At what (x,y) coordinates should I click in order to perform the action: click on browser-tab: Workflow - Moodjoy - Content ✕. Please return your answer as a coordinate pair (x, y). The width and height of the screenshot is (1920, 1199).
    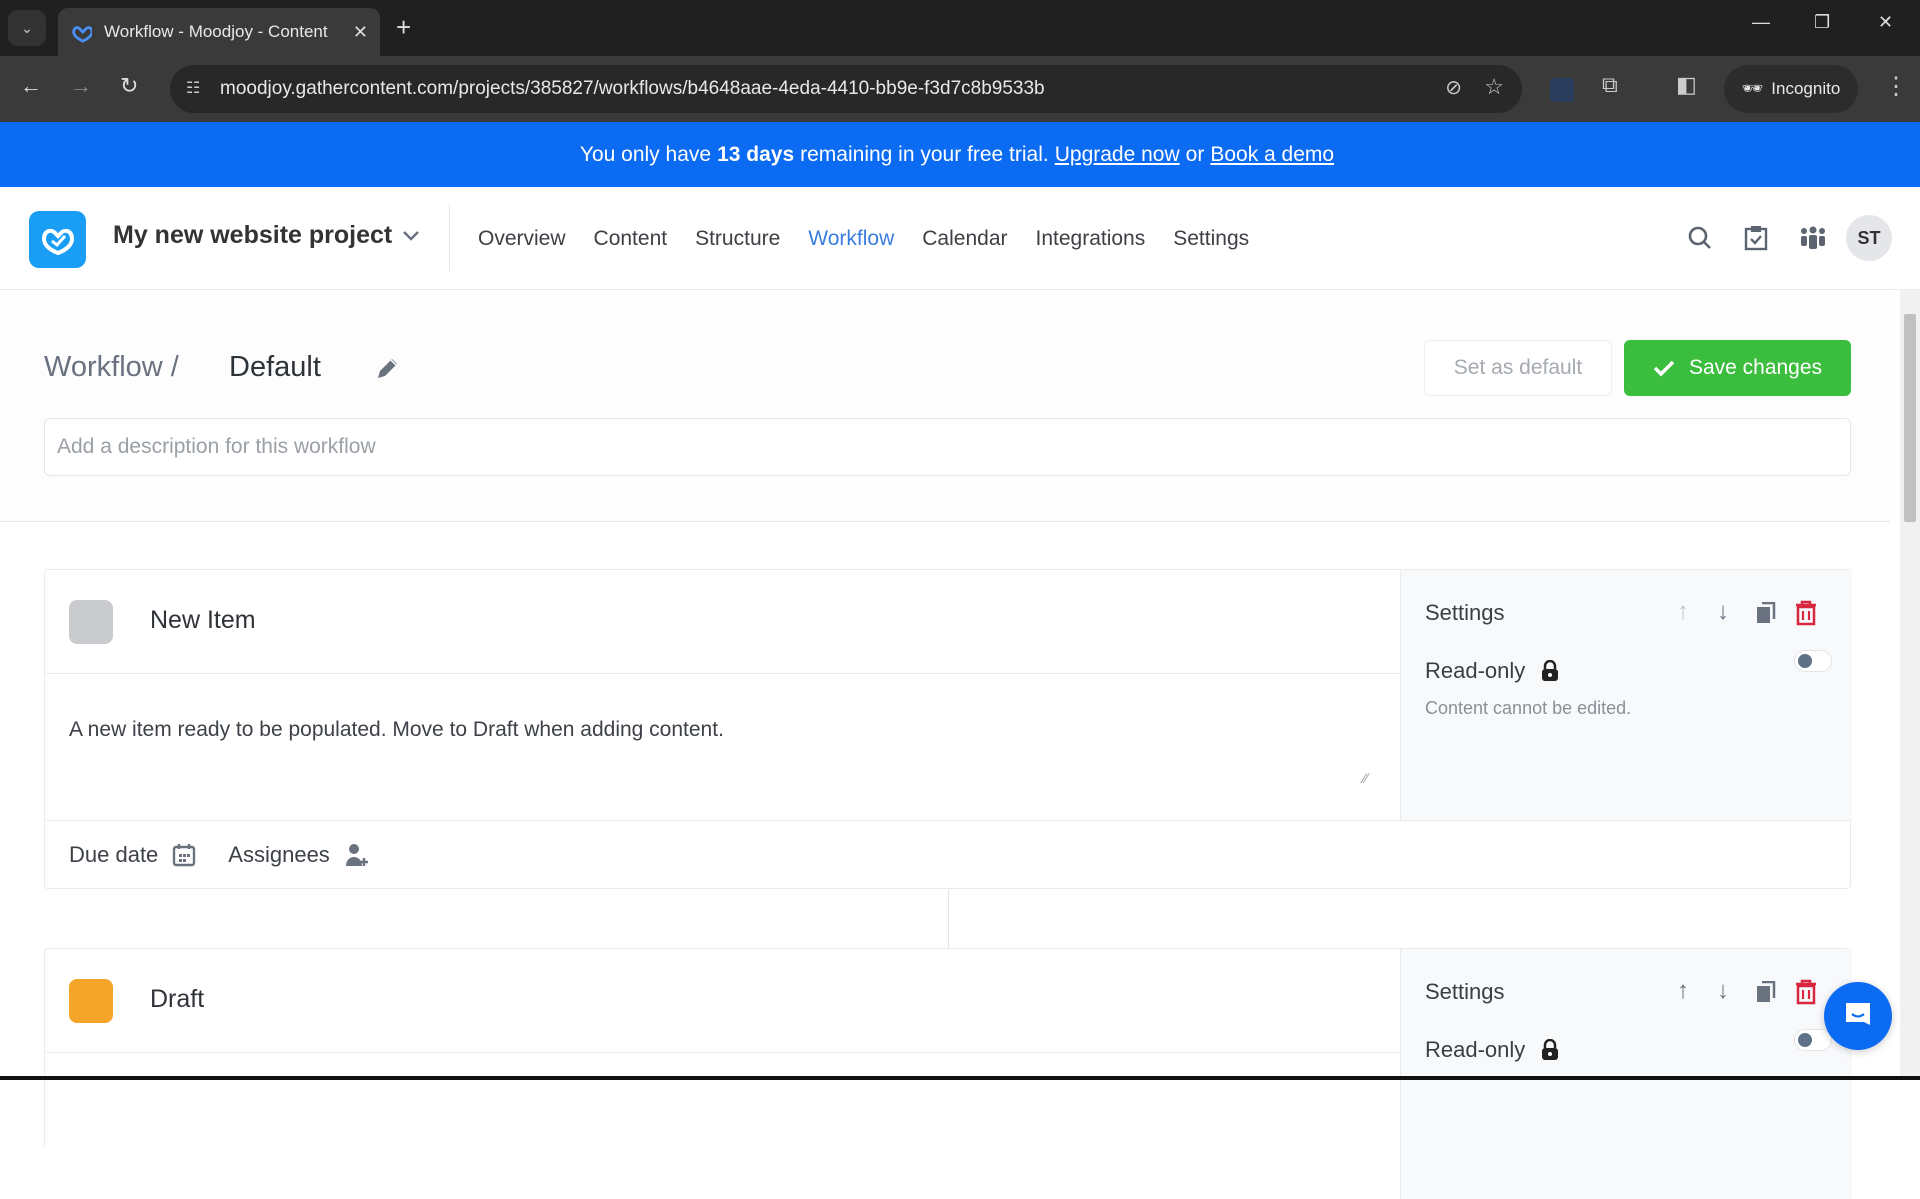
    Looking at the image, I should click on (219, 32).